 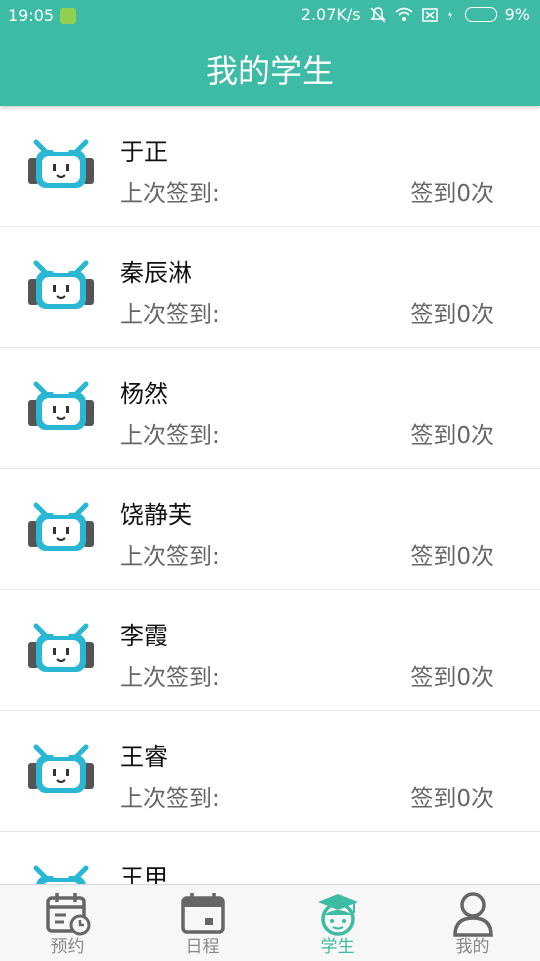 I want to click on wifi-icon, so click(x=404, y=14).